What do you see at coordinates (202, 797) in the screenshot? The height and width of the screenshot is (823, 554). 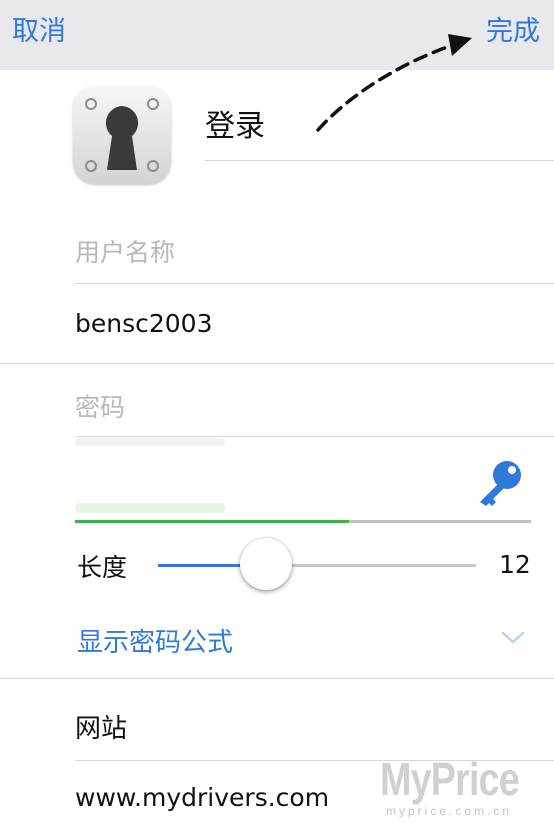 I see `website-field: www.mydrivers.com` at bounding box center [202, 797].